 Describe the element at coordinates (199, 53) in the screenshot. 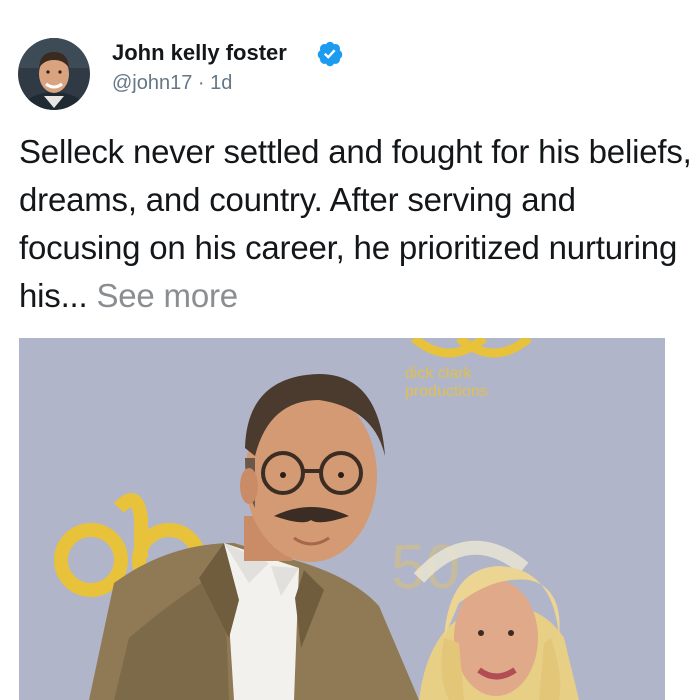

I see `author-name: John kelly foster` at that location.